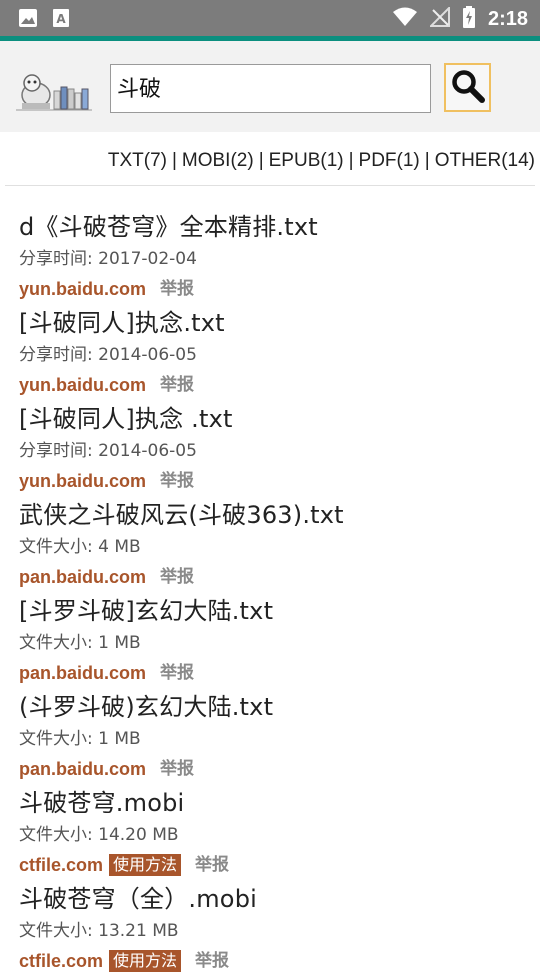  I want to click on result-title: [斗罗斗破]玄幻大陆.txt, so click(276, 611).